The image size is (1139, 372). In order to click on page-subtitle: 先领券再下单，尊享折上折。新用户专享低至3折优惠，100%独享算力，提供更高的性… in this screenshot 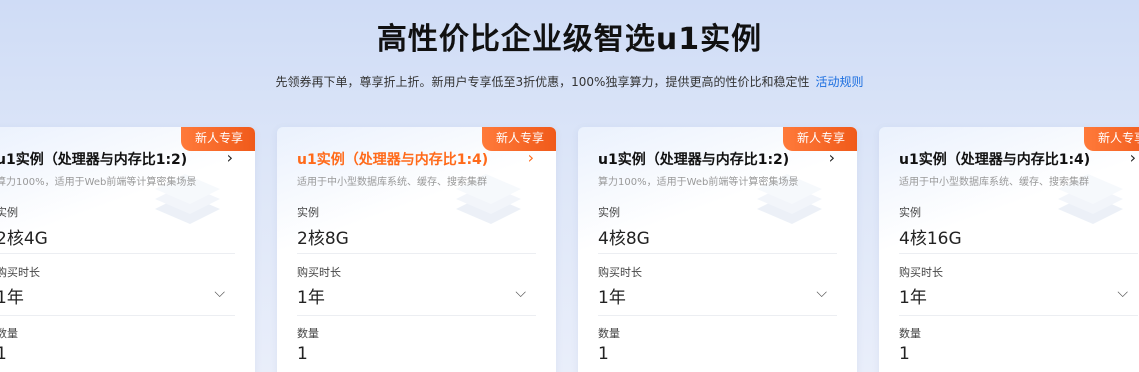, I will do `click(569, 81)`.